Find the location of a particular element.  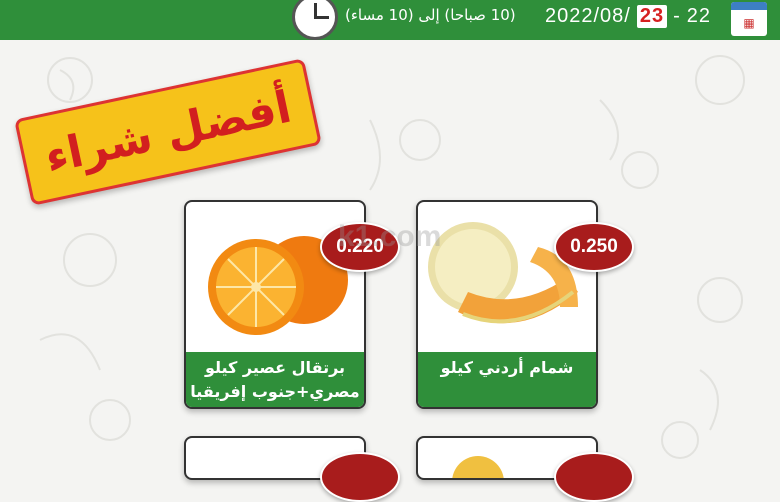

date-day-start: 22 is located at coordinates (699, 15).